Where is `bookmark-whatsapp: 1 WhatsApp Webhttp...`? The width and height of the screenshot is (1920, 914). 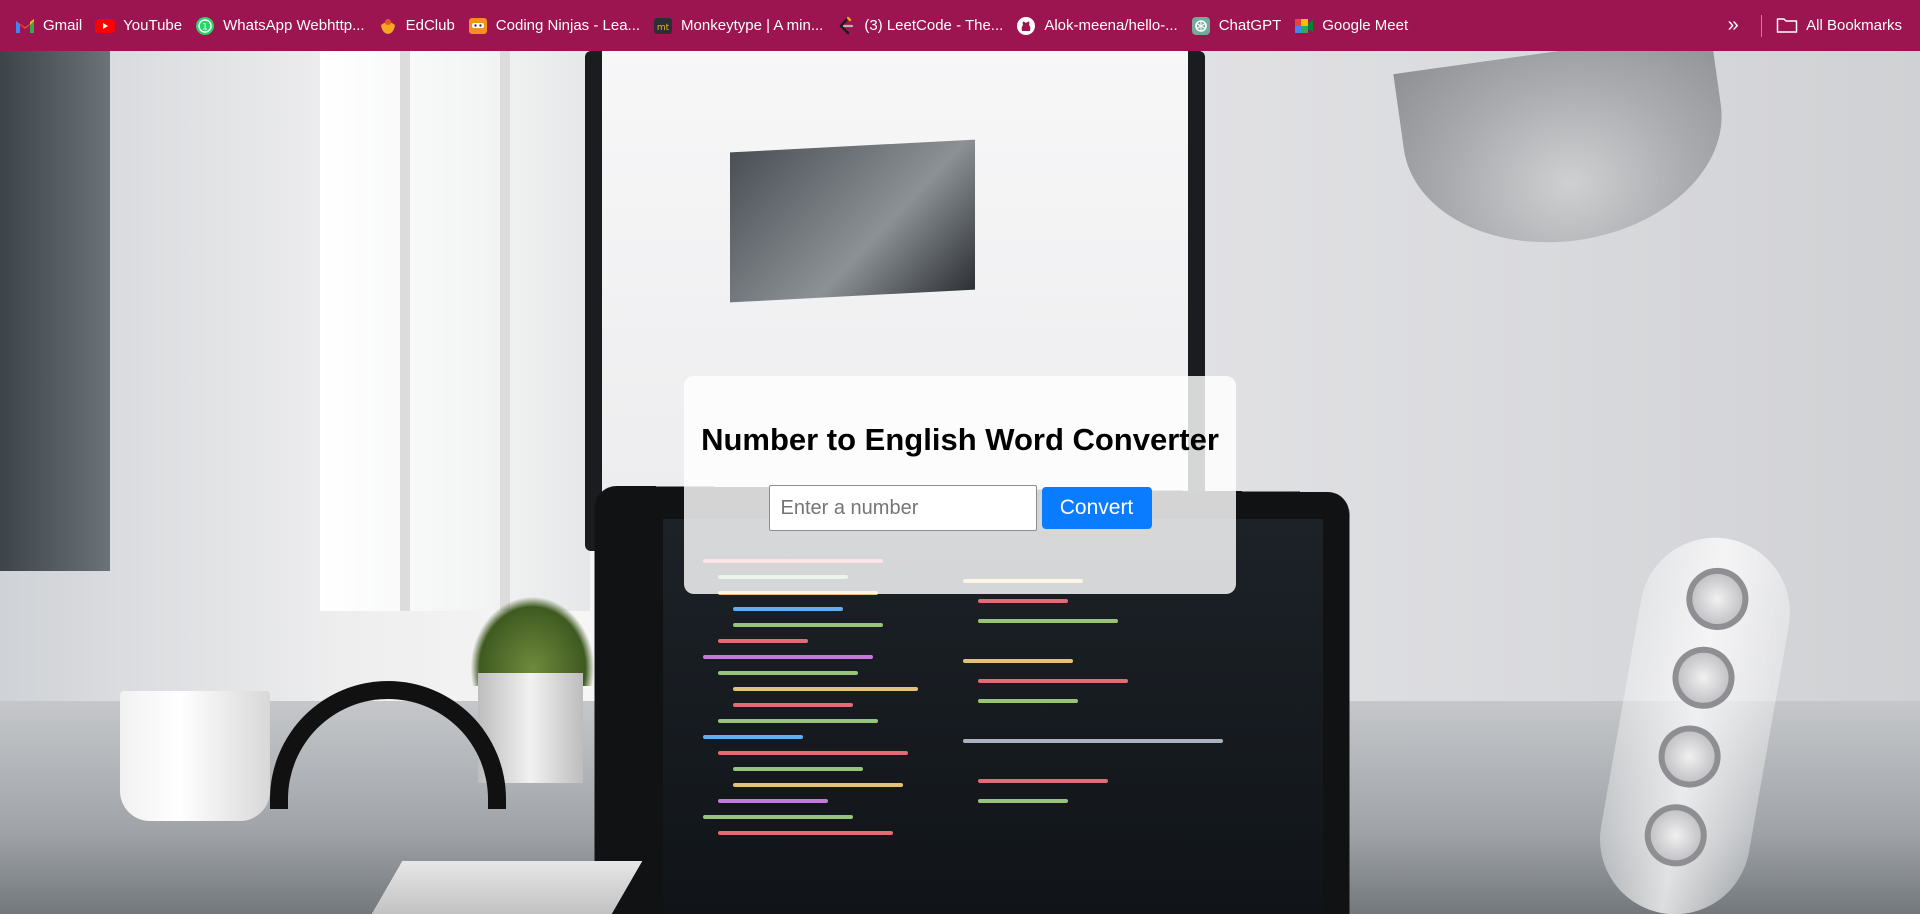
bookmark-whatsapp: 1 WhatsApp Webhttp... is located at coordinates (283, 26).